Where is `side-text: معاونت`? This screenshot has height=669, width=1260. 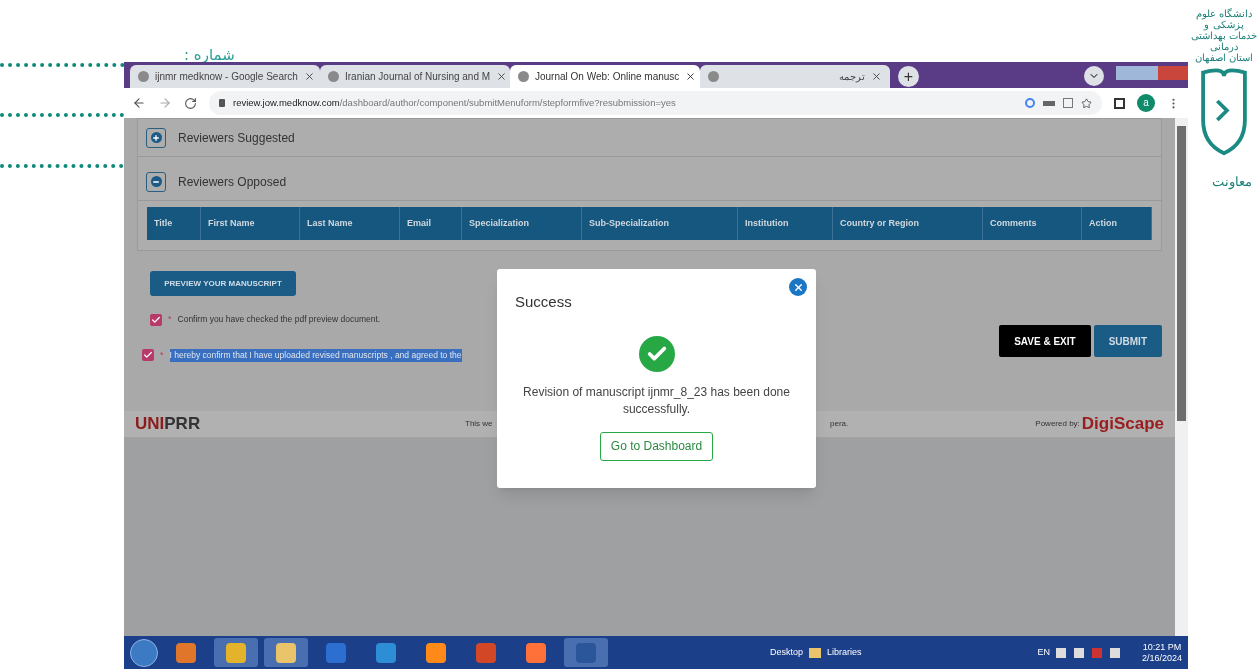
side-text: معاونت is located at coordinates (1232, 182).